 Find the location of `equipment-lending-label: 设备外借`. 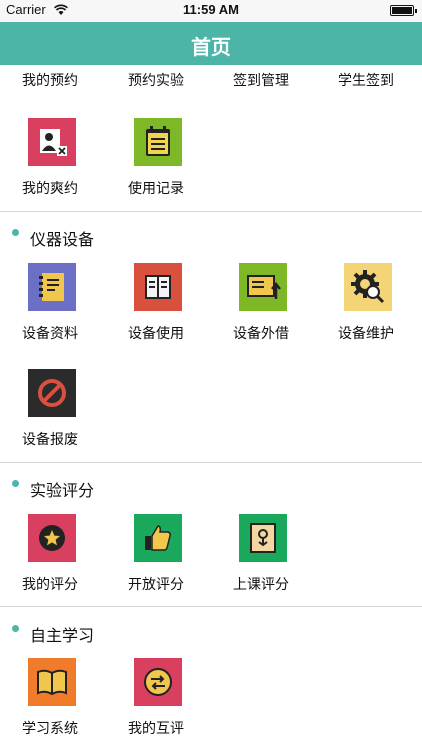

equipment-lending-label: 设备外借 is located at coordinates (261, 334).